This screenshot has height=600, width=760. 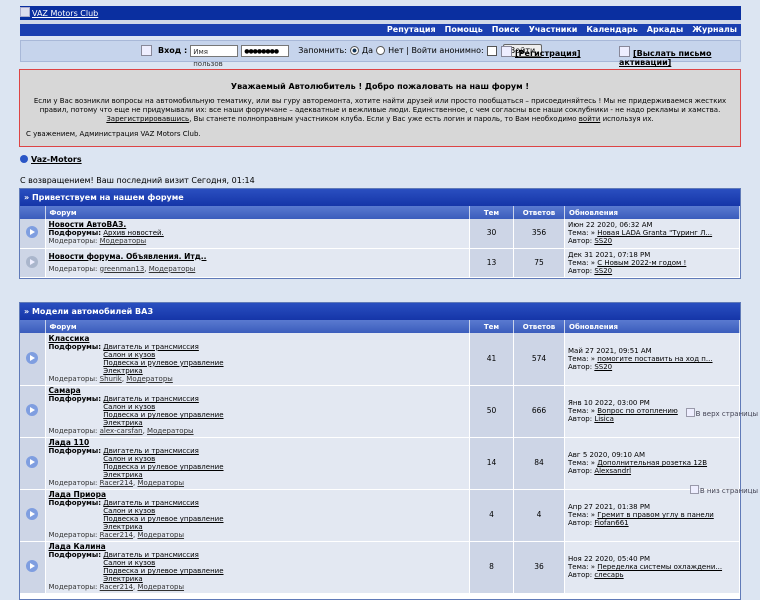 I want to click on nav-reputation: Репутация, so click(x=411, y=29).